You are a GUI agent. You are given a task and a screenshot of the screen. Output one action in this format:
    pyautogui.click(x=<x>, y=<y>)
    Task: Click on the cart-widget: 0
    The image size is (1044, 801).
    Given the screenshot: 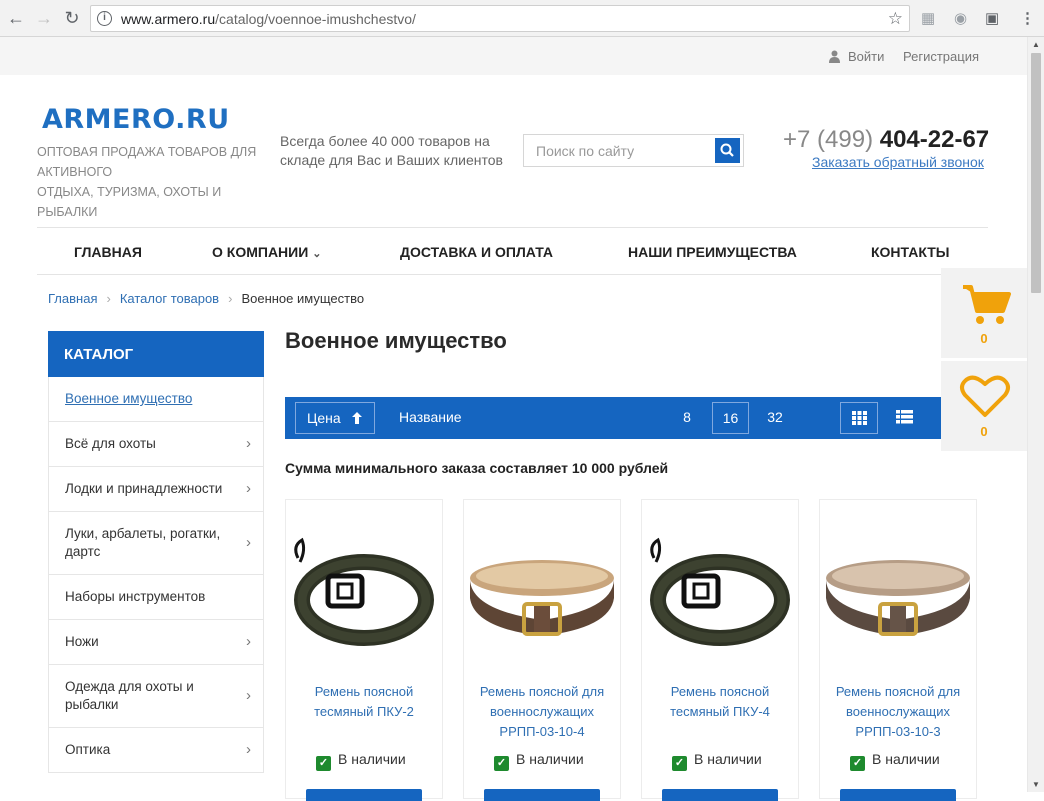 What is the action you would take?
    pyautogui.click(x=984, y=313)
    